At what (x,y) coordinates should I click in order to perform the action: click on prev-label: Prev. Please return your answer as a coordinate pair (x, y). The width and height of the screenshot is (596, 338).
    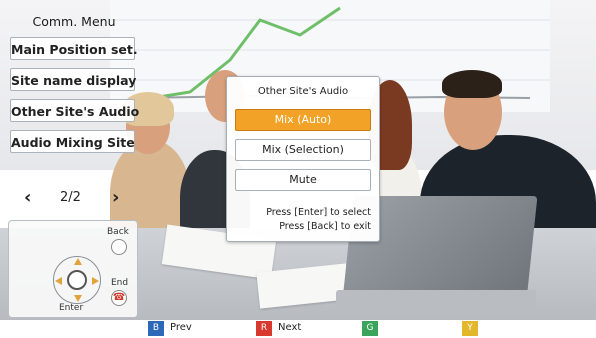
    Looking at the image, I should click on (181, 327).